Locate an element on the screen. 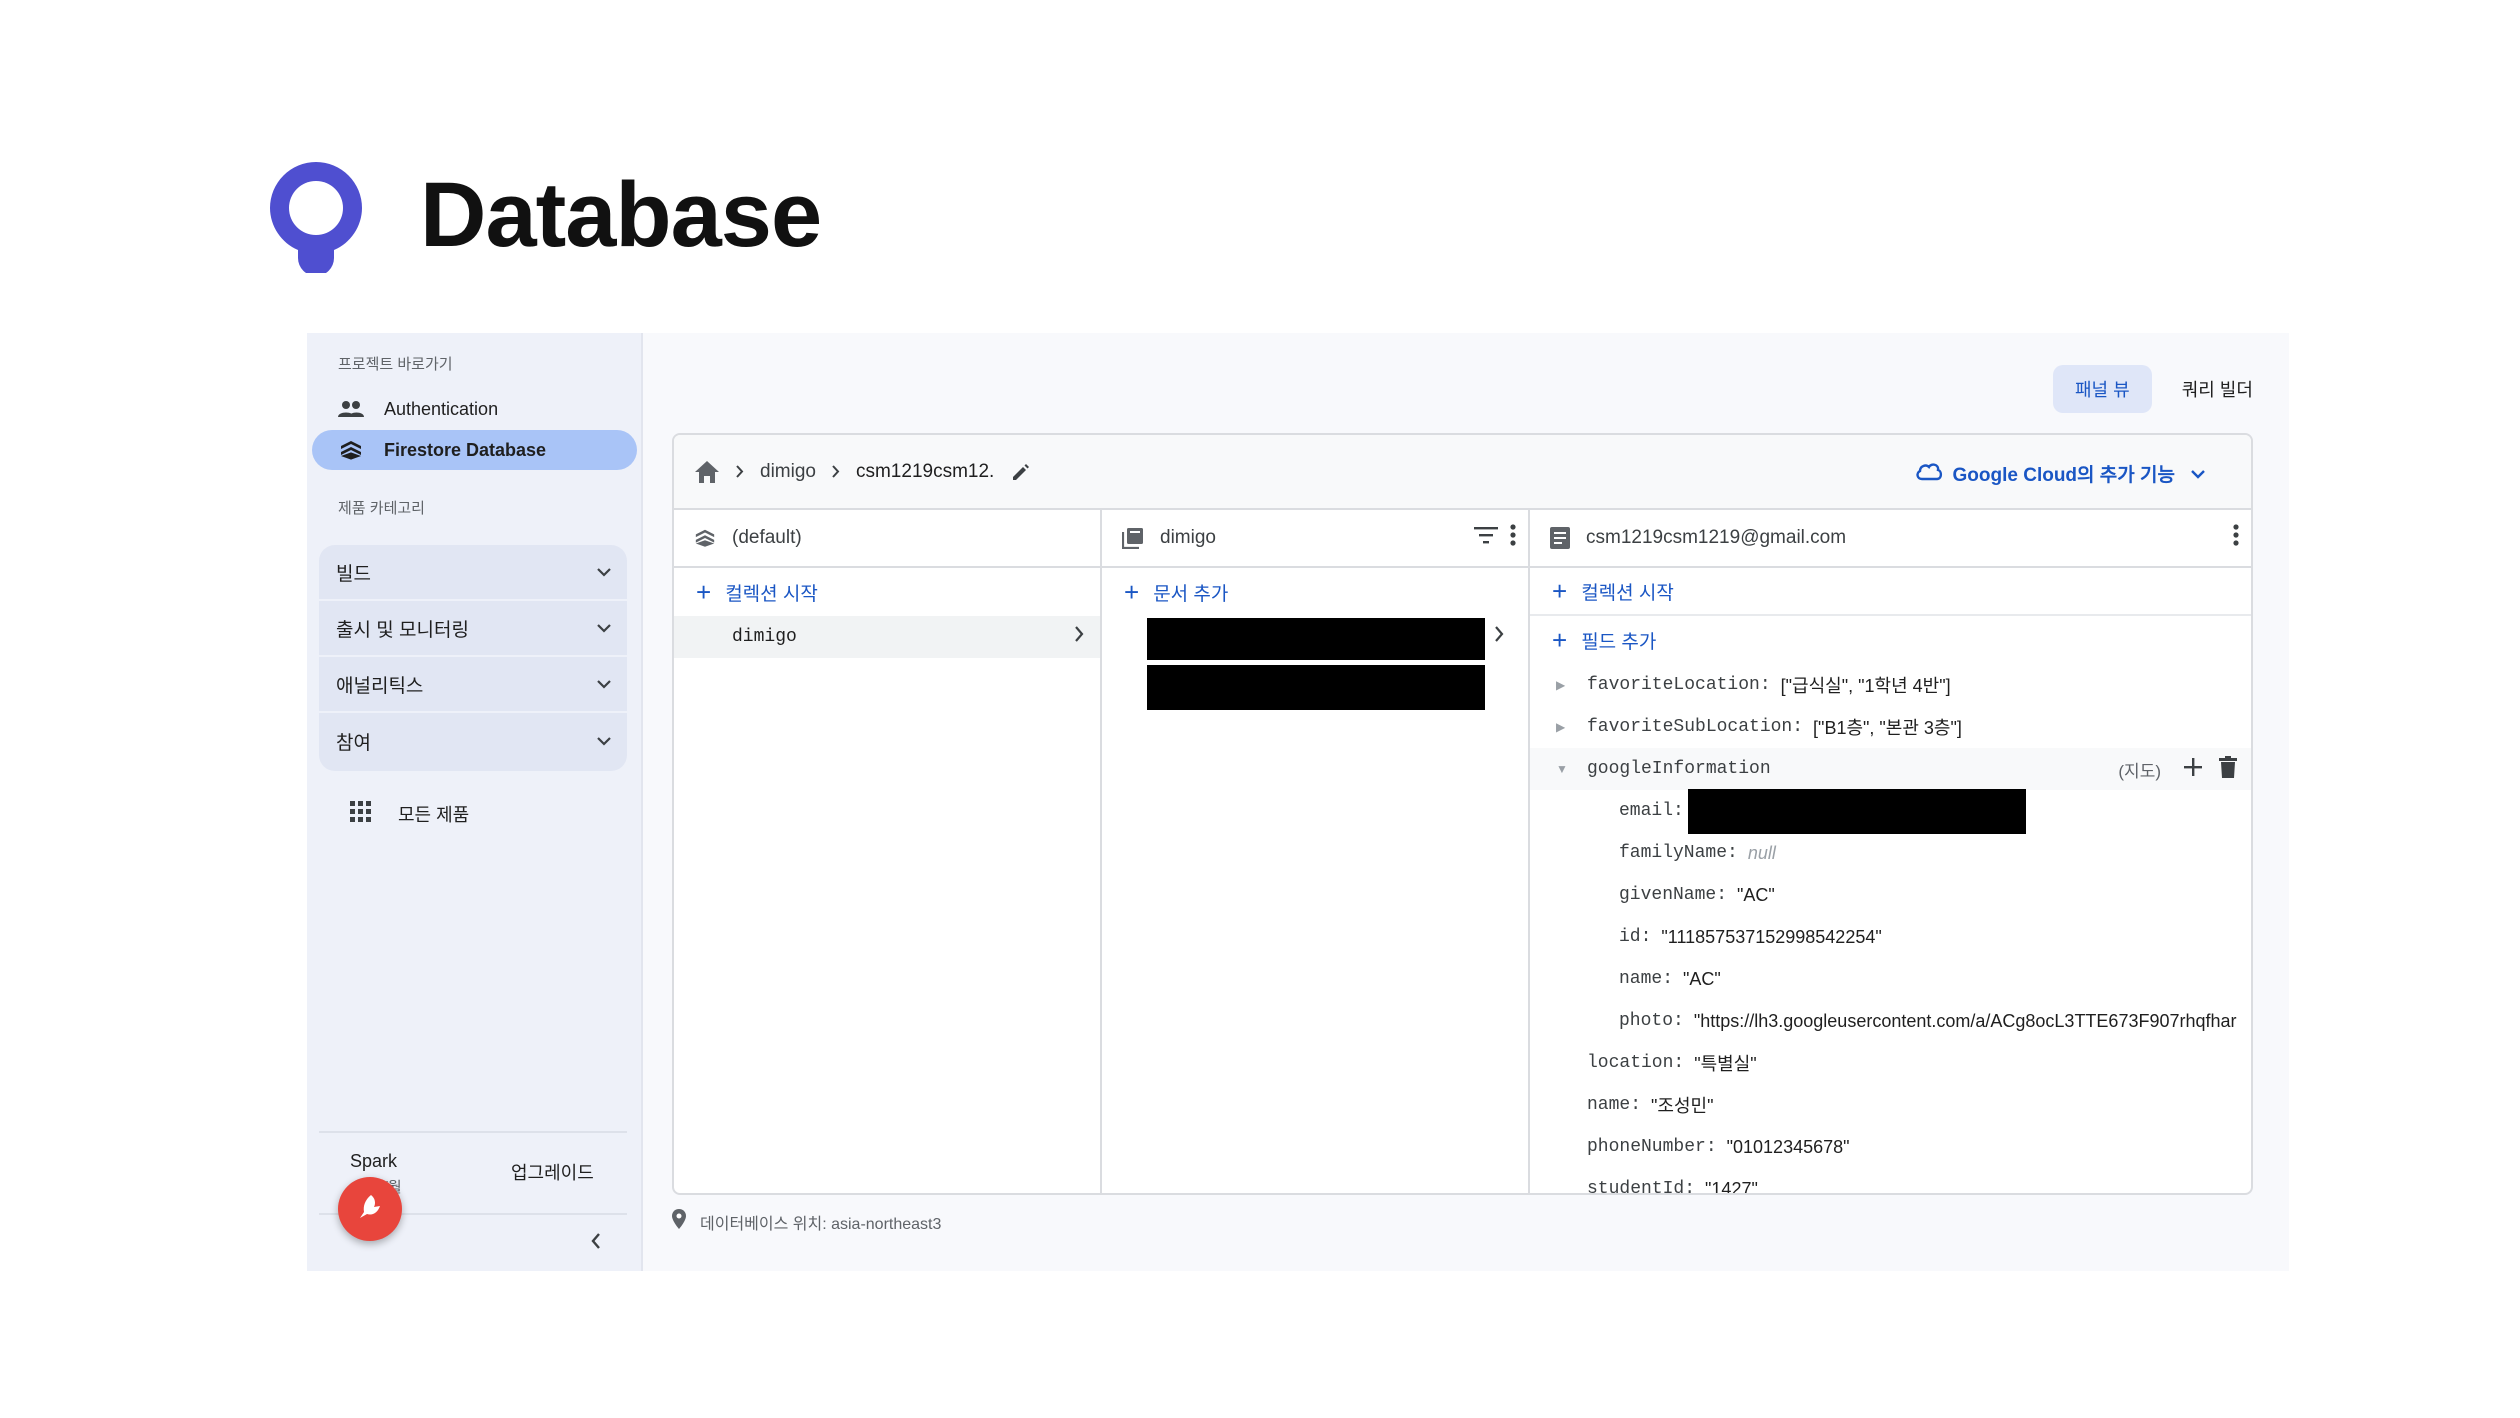 This screenshot has height=1418, width=2520. breadcrumb-item: csm1219csm12. is located at coordinates (925, 472).